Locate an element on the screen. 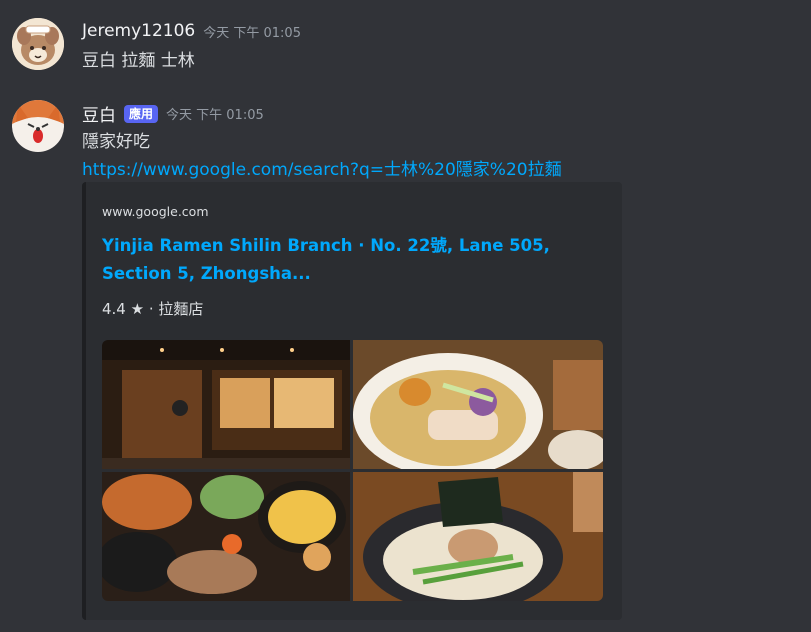 The height and width of the screenshot is (632, 811). gallery-image-tsukemen is located at coordinates (226, 536).